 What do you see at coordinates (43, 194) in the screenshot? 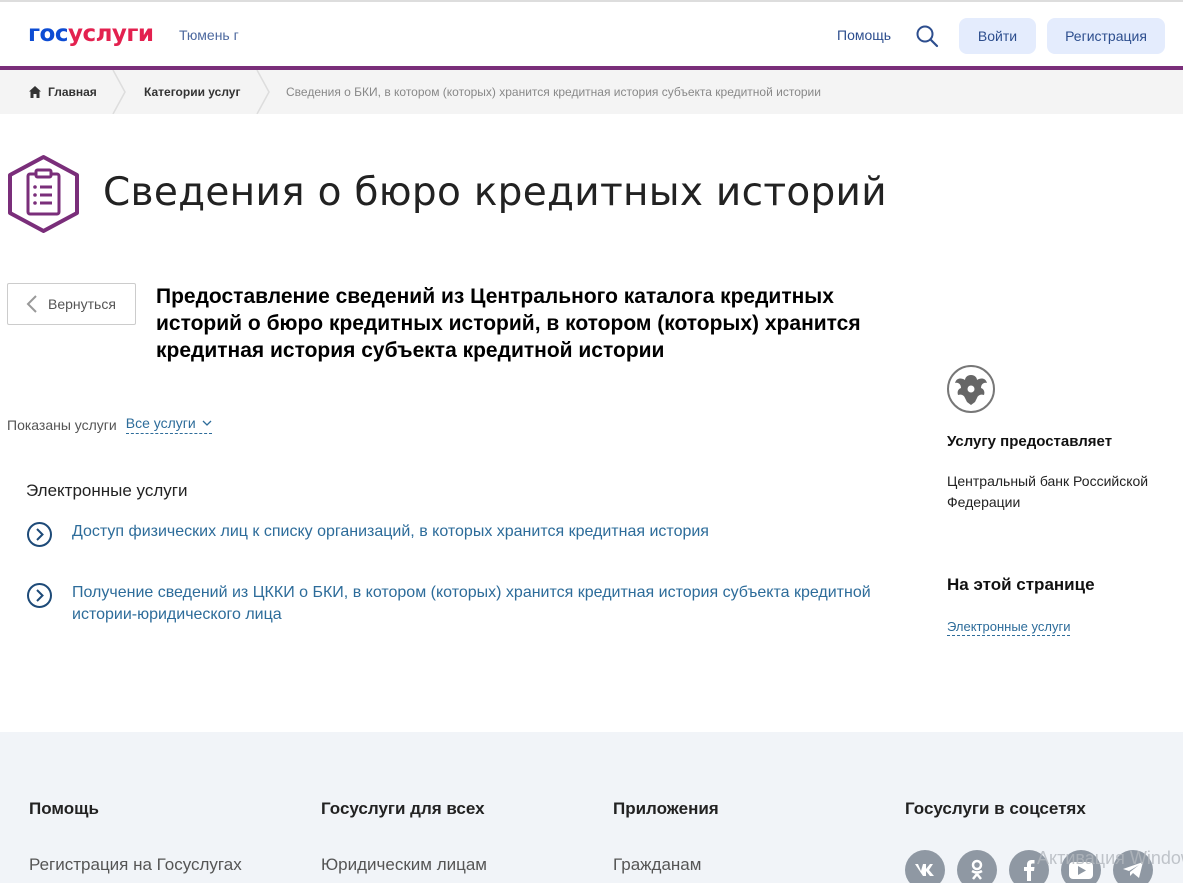
I see `clipboard-category-icon` at bounding box center [43, 194].